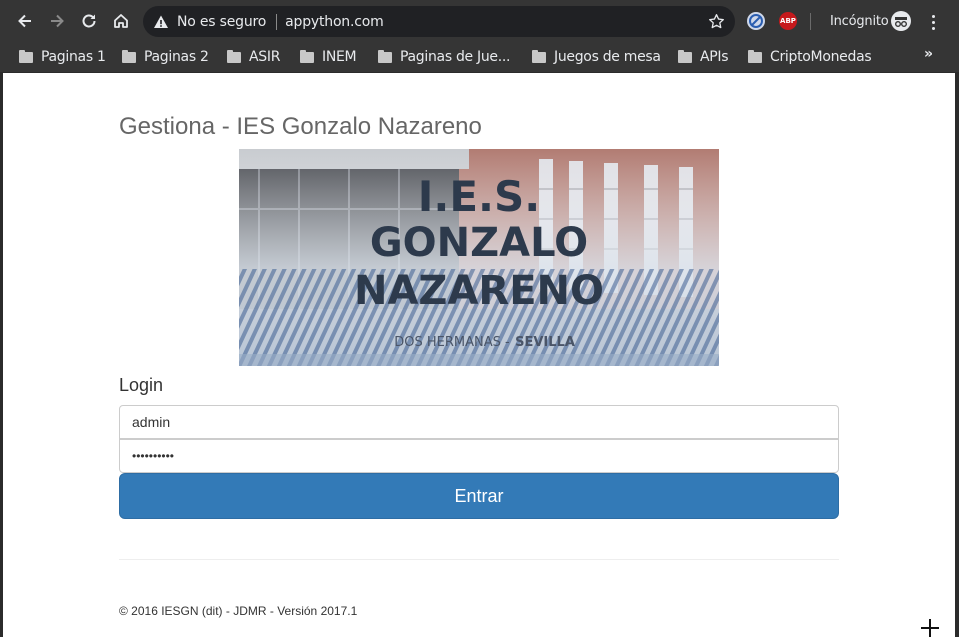 The width and height of the screenshot is (959, 637). I want to click on username-field: admin, so click(479, 422).